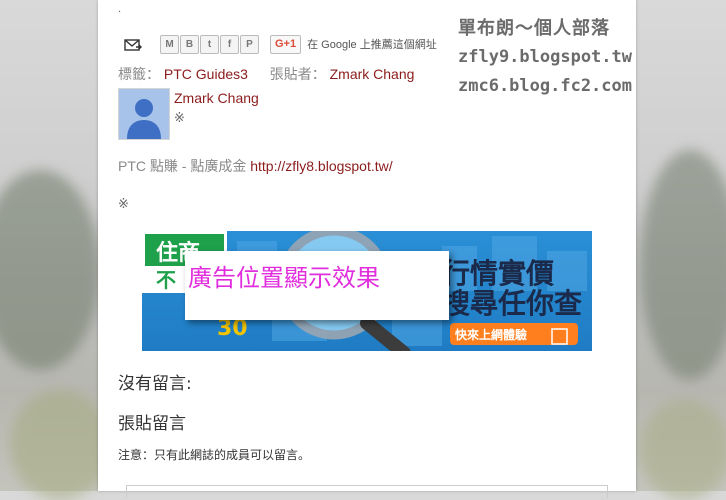 The image size is (726, 500). Describe the element at coordinates (144, 119) in the screenshot. I see `user-avatar-icon` at that location.